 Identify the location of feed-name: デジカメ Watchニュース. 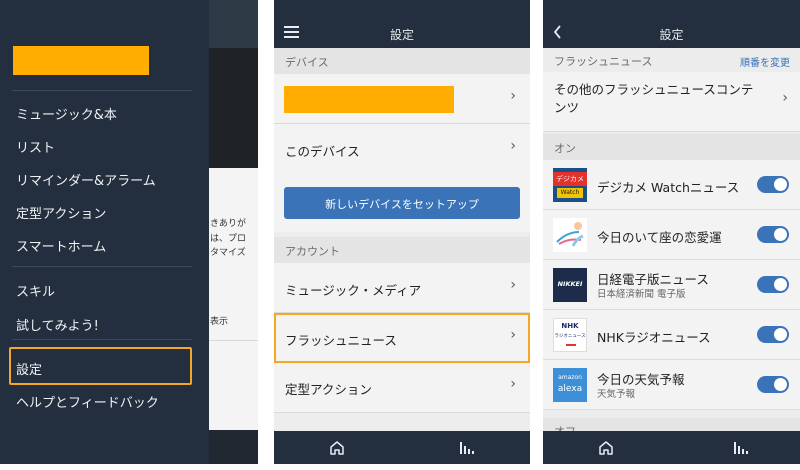
(668, 187).